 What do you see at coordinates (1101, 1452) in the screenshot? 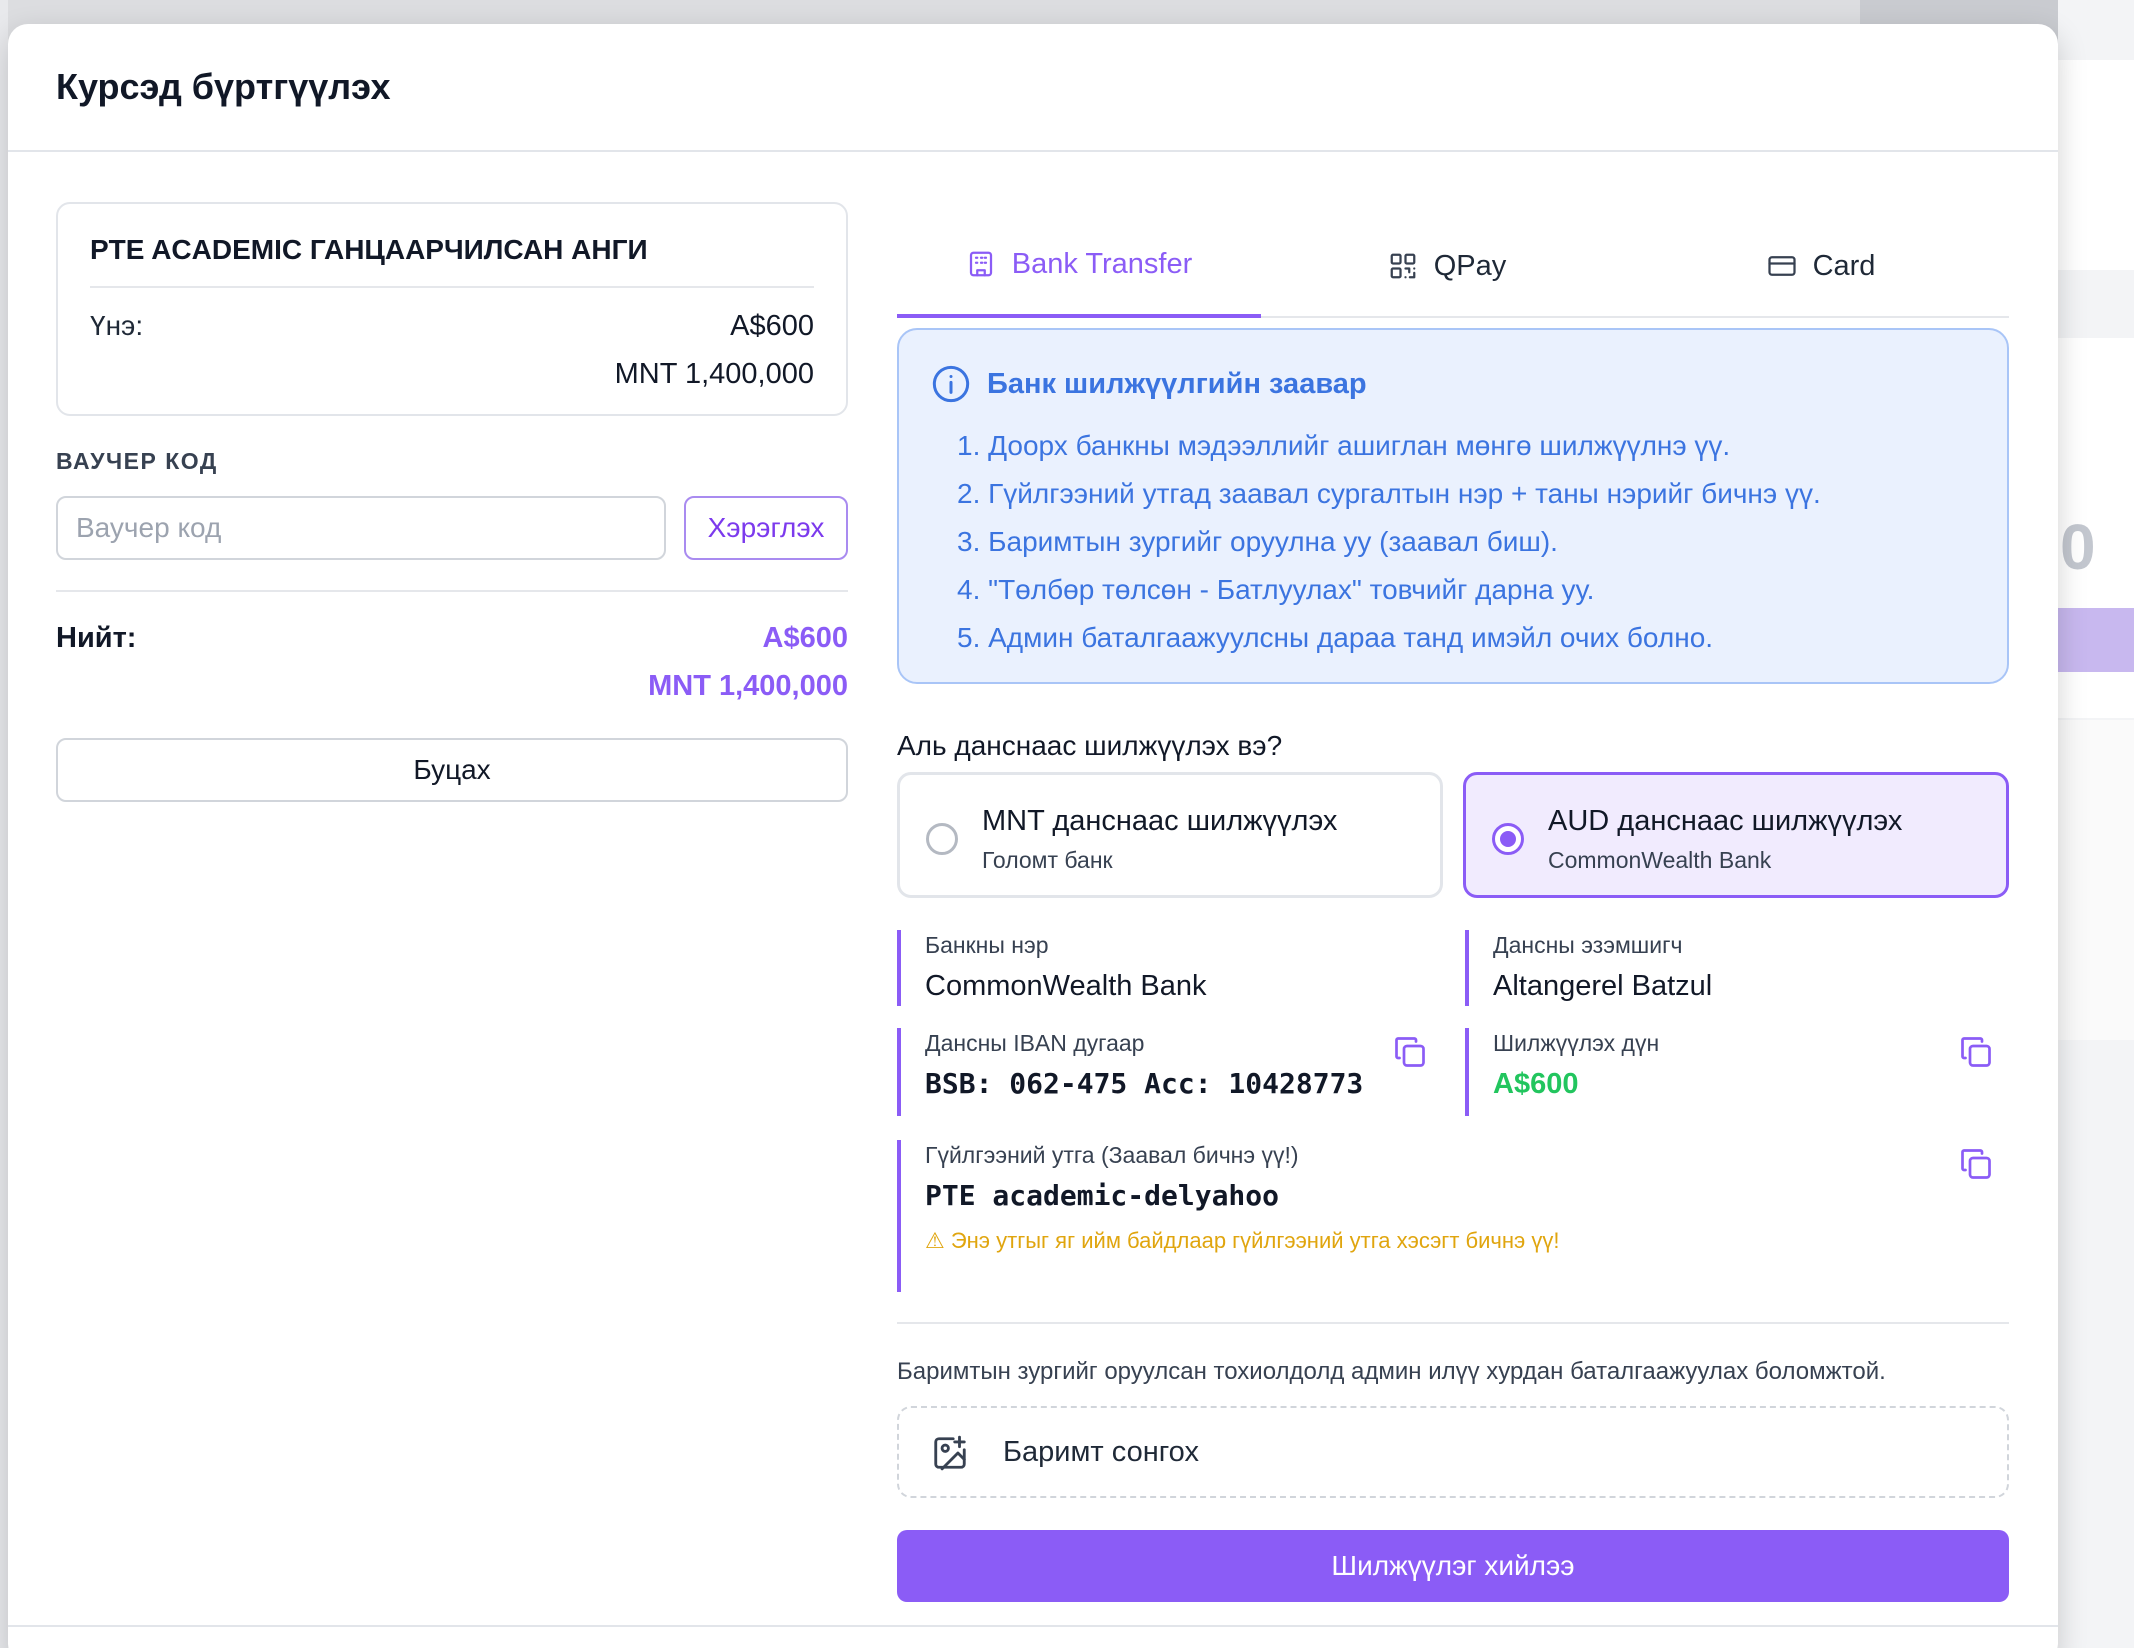
I see `receipt-upload-label: Баримт сонгох` at bounding box center [1101, 1452].